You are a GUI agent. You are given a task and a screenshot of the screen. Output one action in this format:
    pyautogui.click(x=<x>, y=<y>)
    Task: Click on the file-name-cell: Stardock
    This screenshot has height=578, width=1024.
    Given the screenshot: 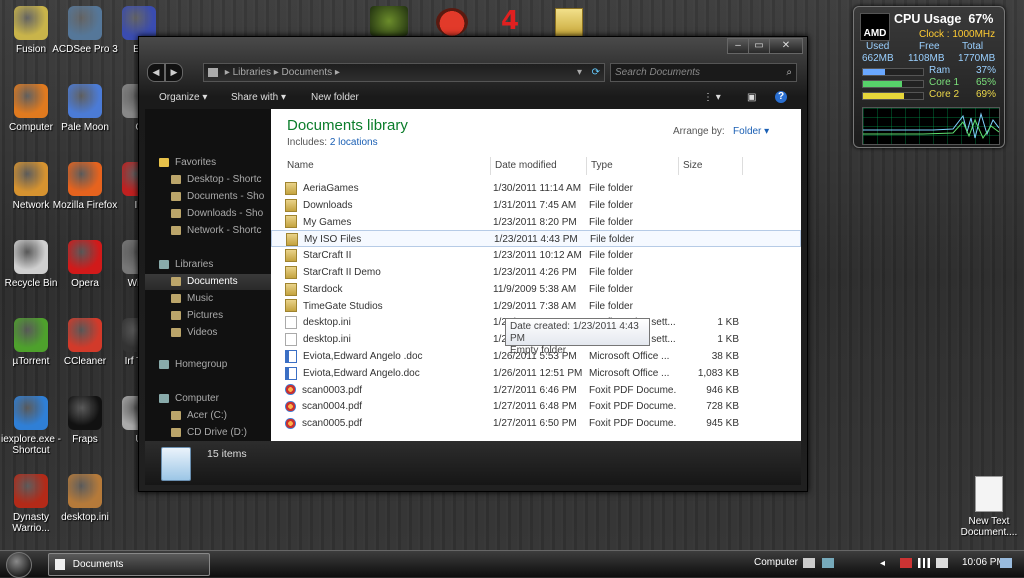 What is the action you would take?
    pyautogui.click(x=385, y=289)
    